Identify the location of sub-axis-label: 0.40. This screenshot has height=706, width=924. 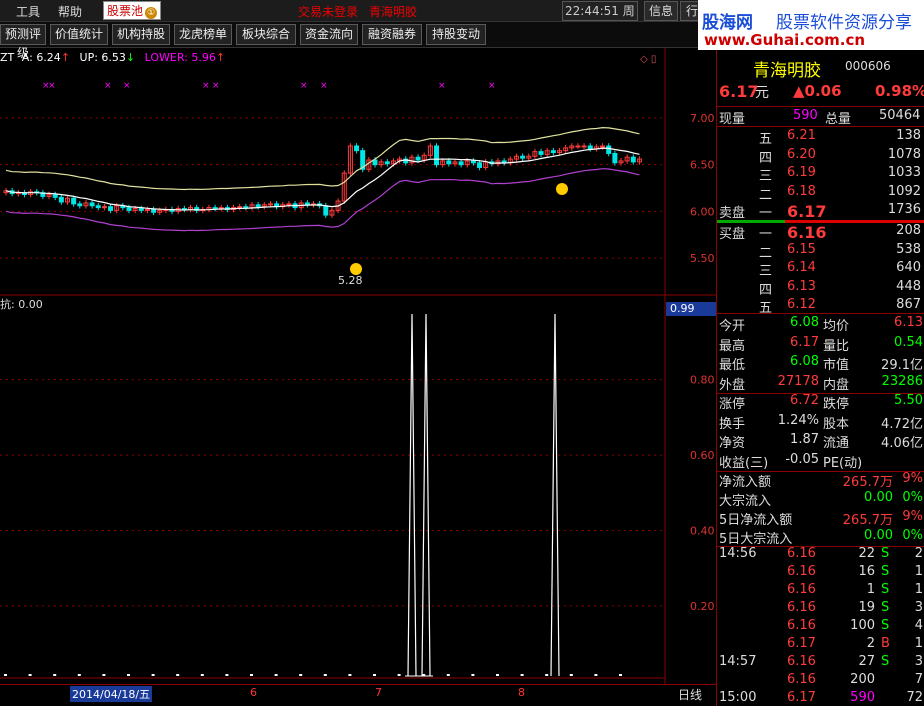
(702, 531).